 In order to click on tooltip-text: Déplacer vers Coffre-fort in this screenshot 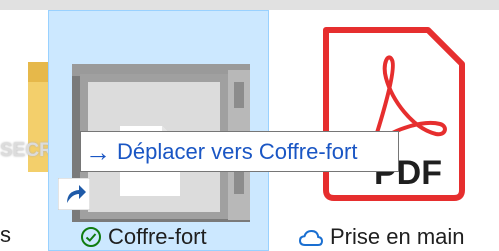, I will do `click(237, 151)`.